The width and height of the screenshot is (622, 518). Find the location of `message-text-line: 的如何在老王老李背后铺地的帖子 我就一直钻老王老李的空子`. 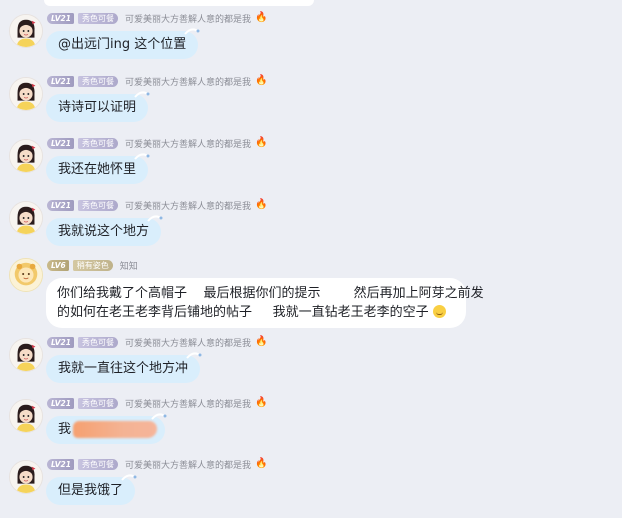

message-text-line: 的如何在老王老李背后铺地的帖子 我就一直钻老王老李的空子 is located at coordinates (256, 312).